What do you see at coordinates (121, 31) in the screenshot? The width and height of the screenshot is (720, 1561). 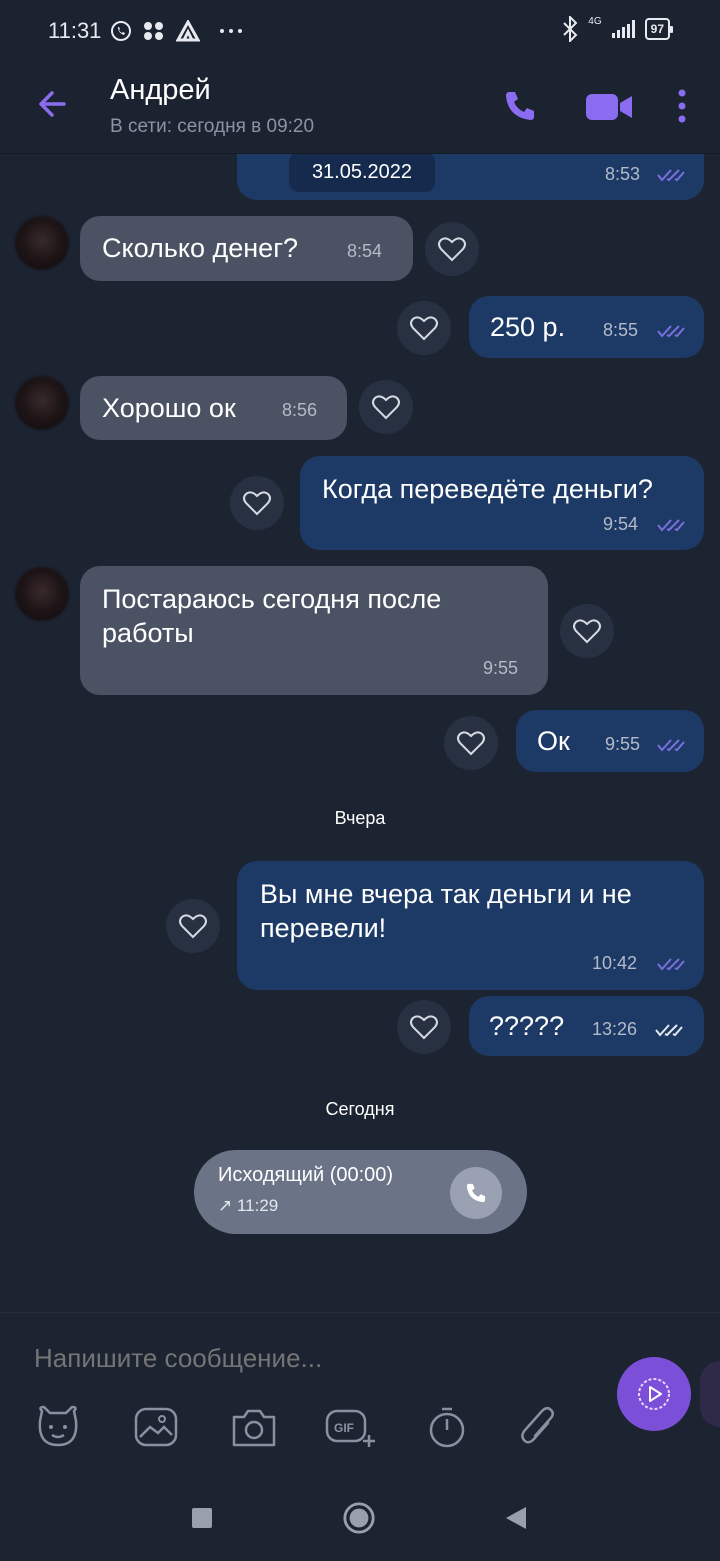 I see `viber-icon` at bounding box center [121, 31].